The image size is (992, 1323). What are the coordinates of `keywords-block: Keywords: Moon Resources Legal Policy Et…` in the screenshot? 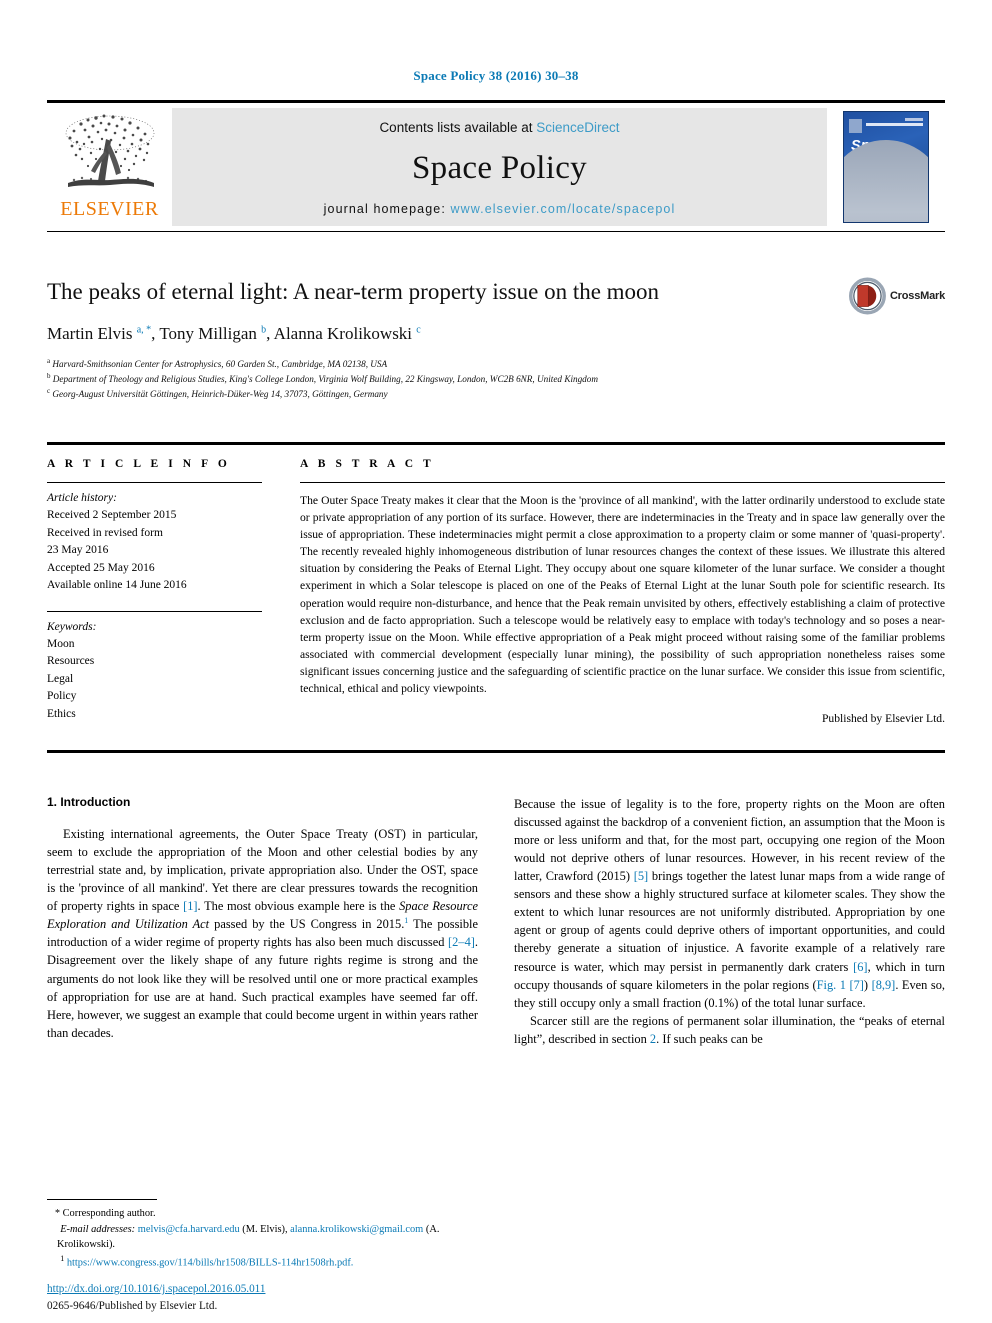 It's located at (154, 668).